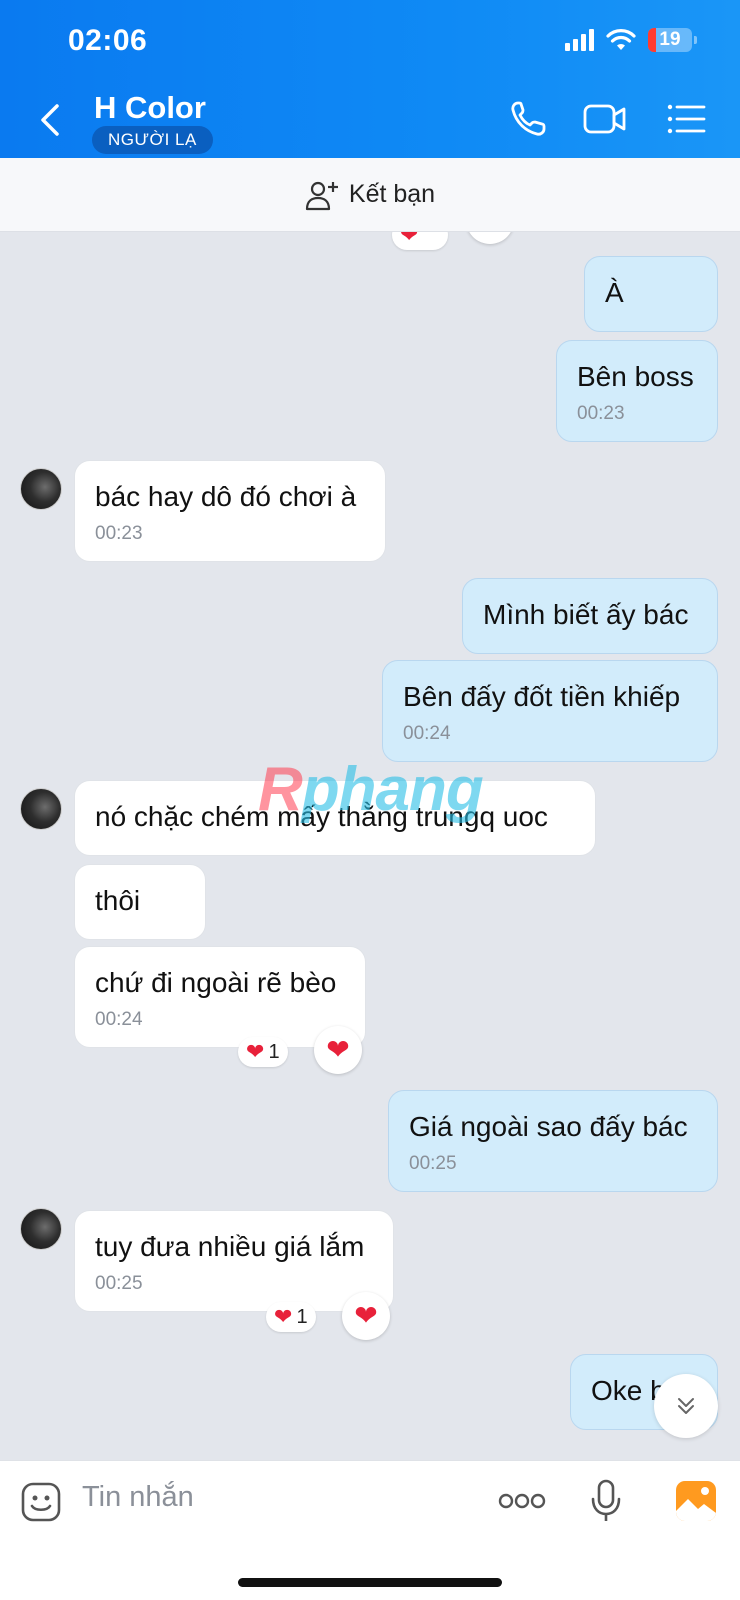 This screenshot has height=1600, width=740. Describe the element at coordinates (50, 120) in the screenshot. I see `back-icon` at that location.